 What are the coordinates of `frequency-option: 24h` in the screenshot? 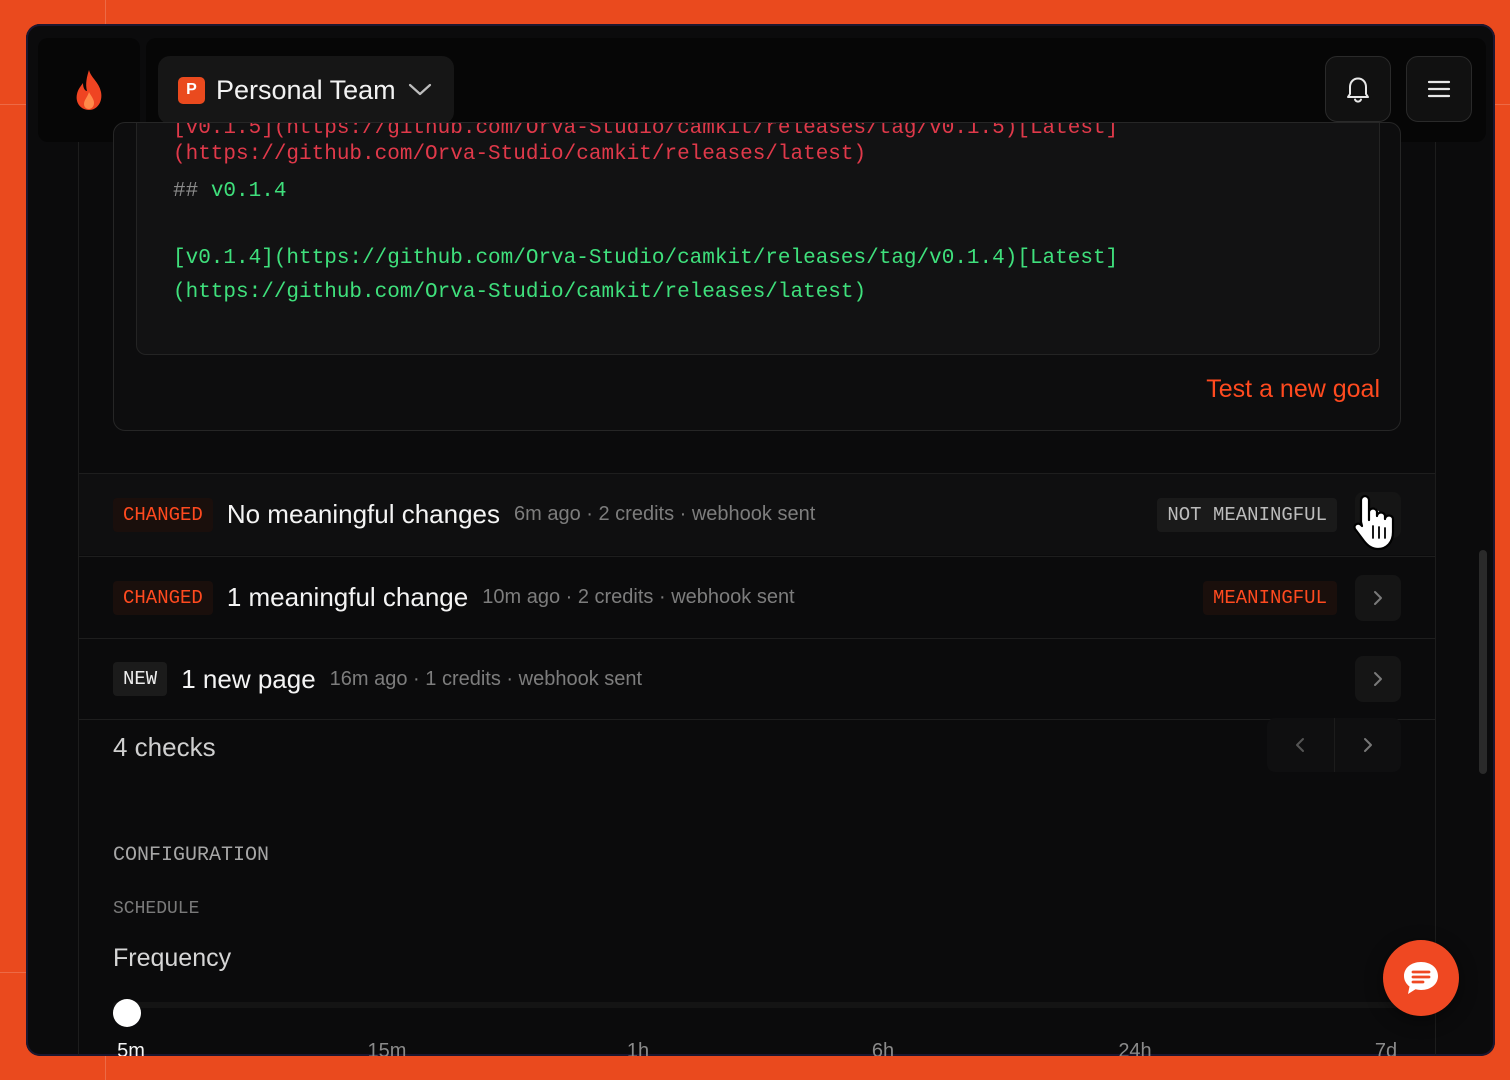 It's located at (1134, 1048).